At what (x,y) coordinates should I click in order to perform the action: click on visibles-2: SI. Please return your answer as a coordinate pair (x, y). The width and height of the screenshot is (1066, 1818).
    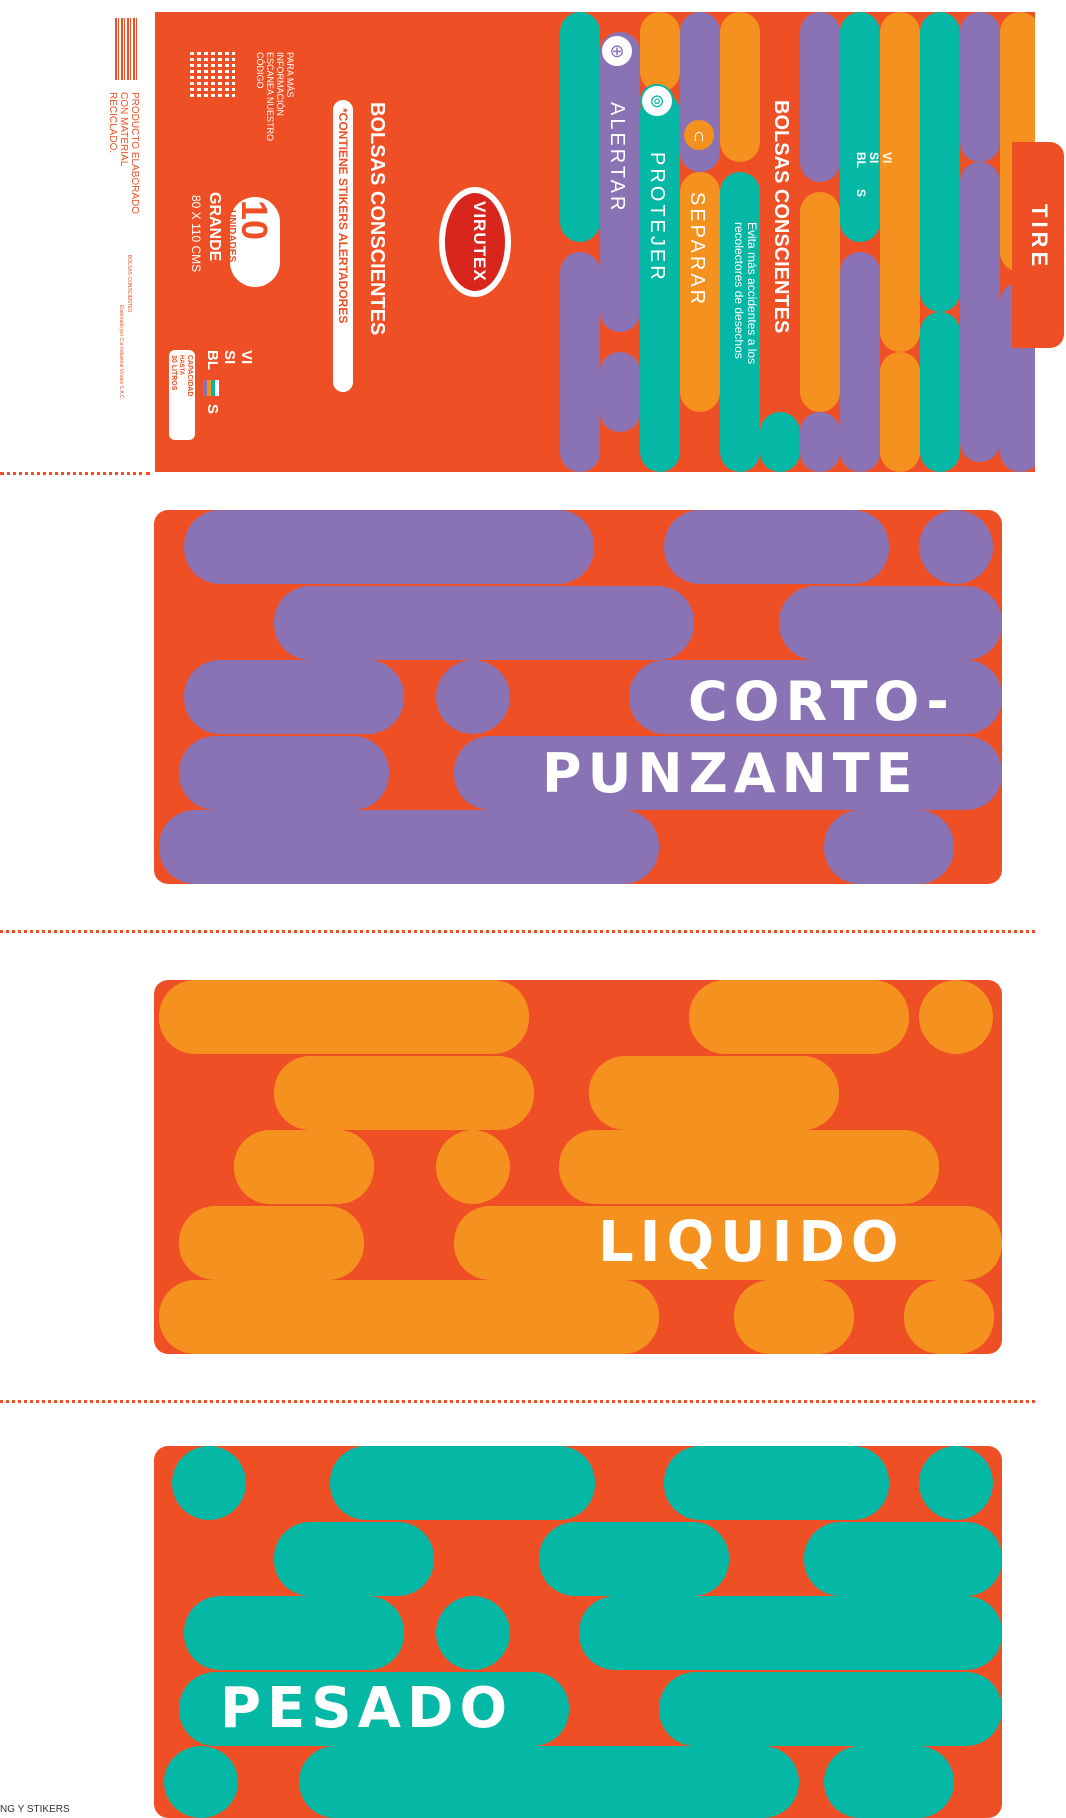
    Looking at the image, I should click on (229, 357).